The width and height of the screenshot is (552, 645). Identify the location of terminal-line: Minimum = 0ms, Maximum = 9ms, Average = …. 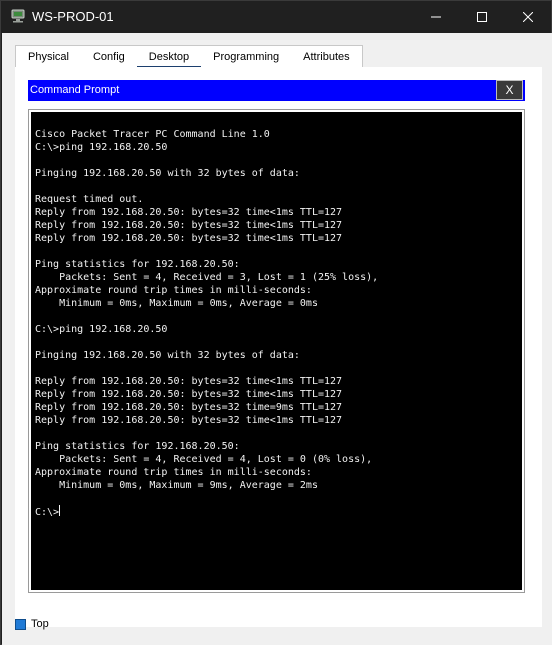
(176, 485).